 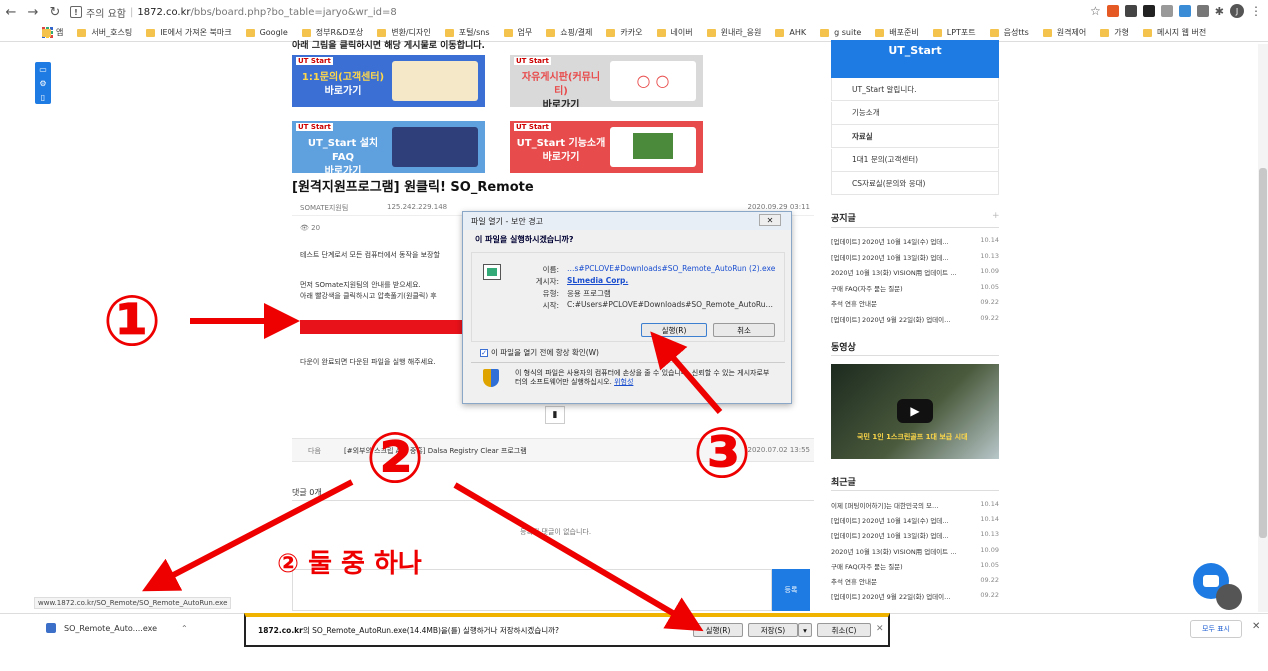 What do you see at coordinates (624, 32) in the screenshot?
I see `bookmark-item: 카카오` at bounding box center [624, 32].